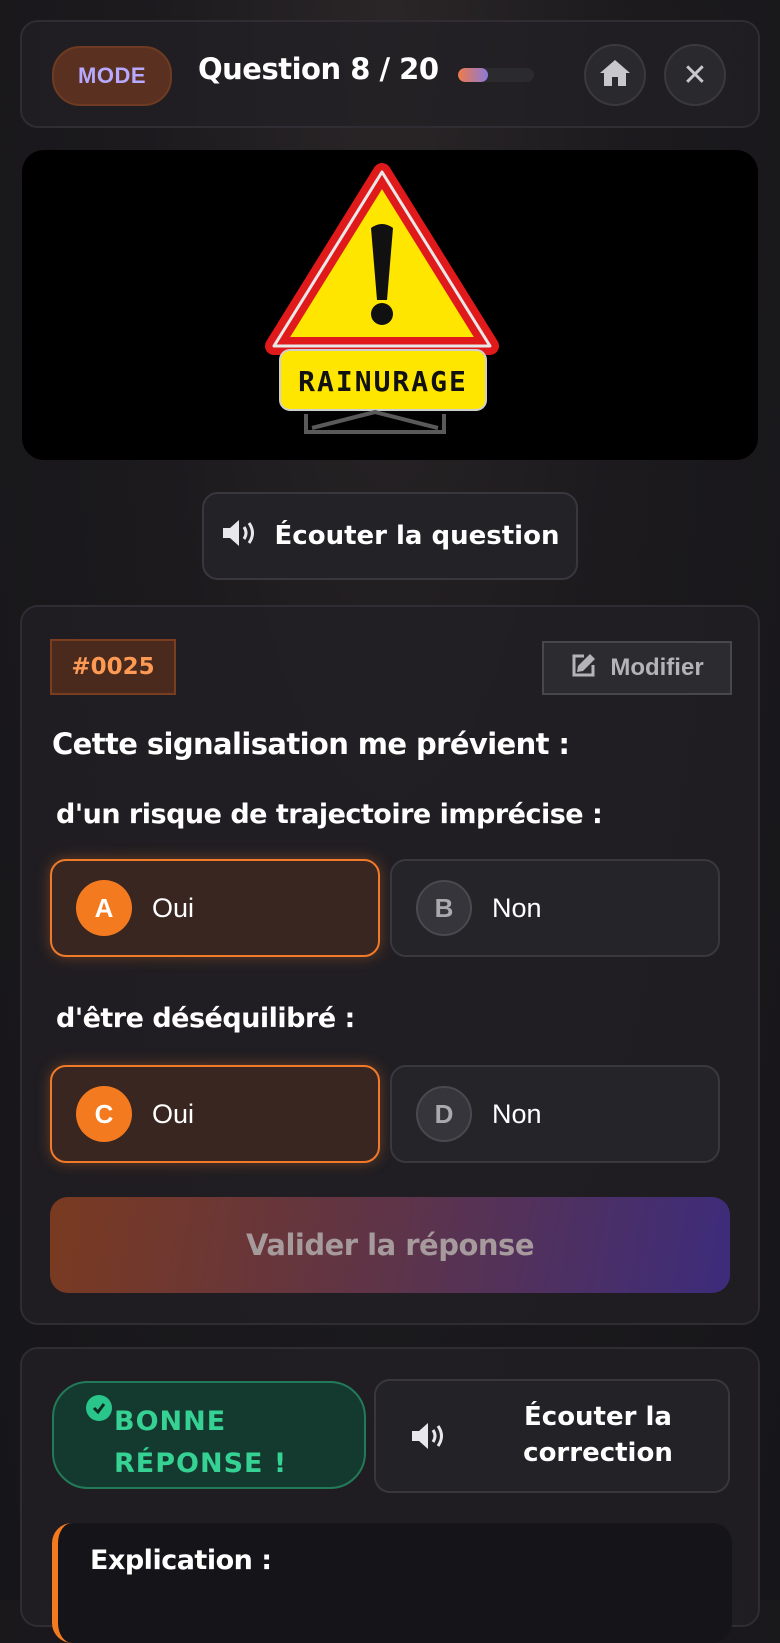 The width and height of the screenshot is (780, 1643). Describe the element at coordinates (383, 381) in the screenshot. I see `sign-label: RAINURAGE` at that location.